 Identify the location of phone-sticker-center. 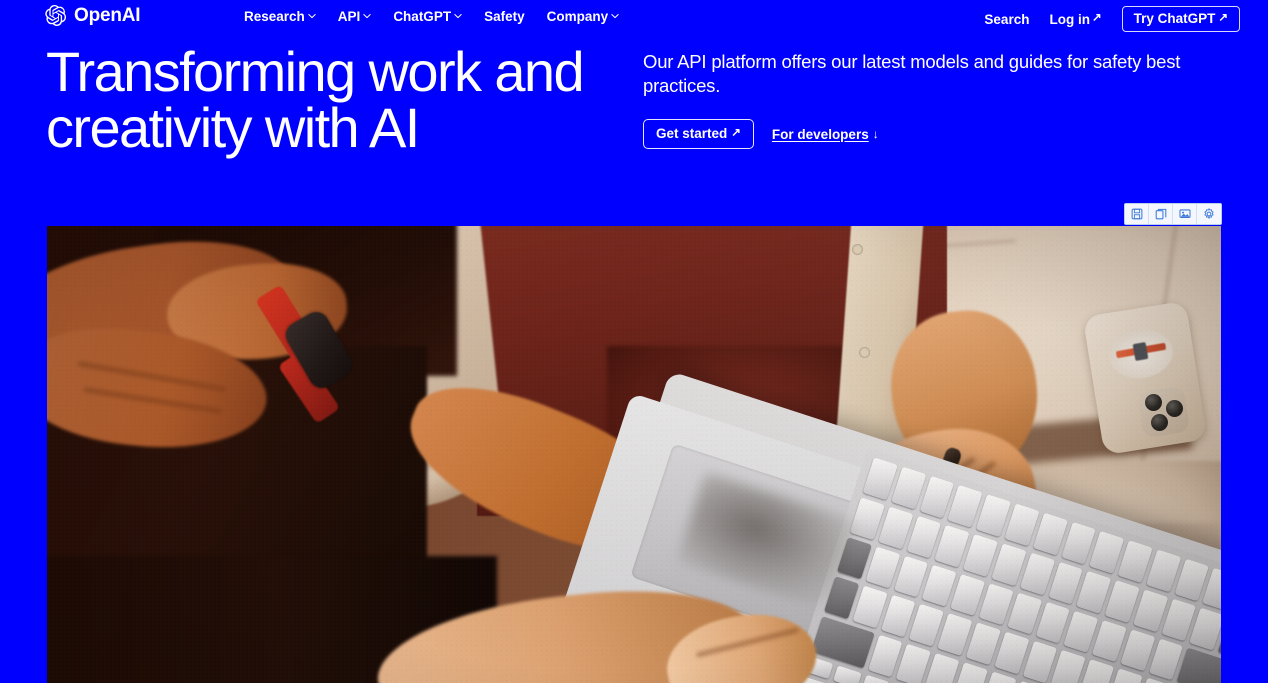
(1140, 351).